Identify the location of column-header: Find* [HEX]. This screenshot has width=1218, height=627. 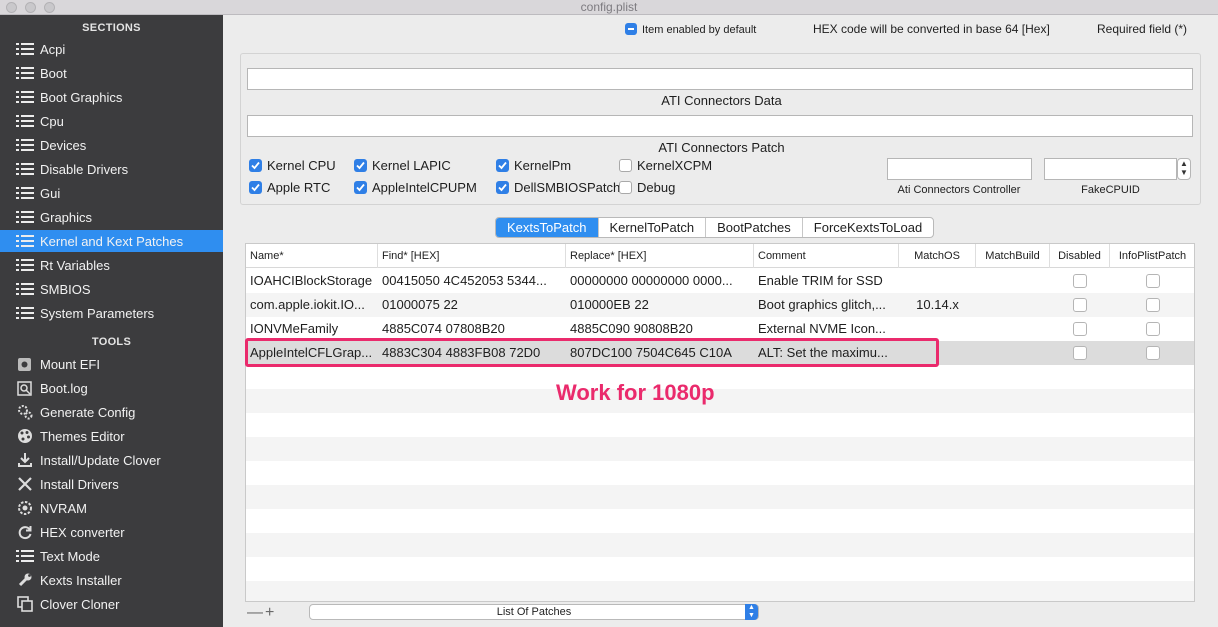
(472, 256).